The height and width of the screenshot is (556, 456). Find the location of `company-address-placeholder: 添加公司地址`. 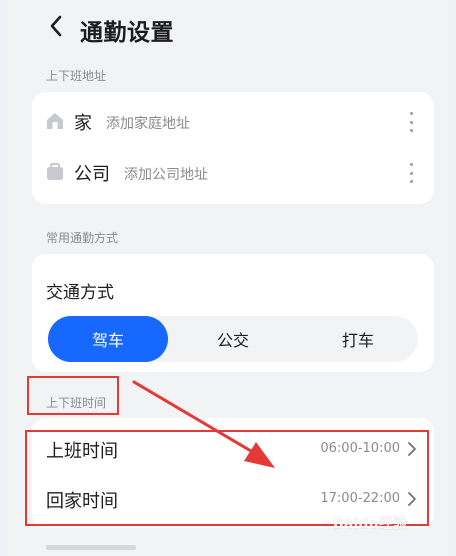

company-address-placeholder: 添加公司地址 is located at coordinates (166, 175).